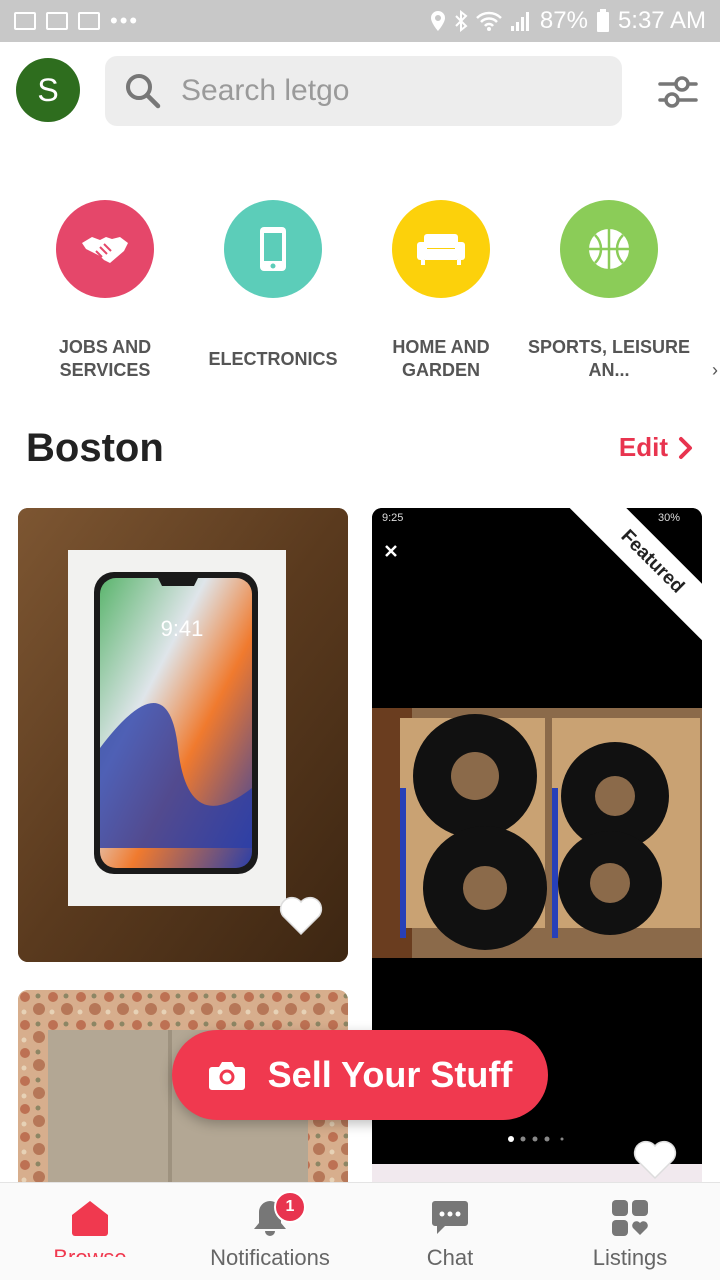 The image size is (720, 1280). What do you see at coordinates (643, 447) in the screenshot?
I see `edit-label: Edit` at bounding box center [643, 447].